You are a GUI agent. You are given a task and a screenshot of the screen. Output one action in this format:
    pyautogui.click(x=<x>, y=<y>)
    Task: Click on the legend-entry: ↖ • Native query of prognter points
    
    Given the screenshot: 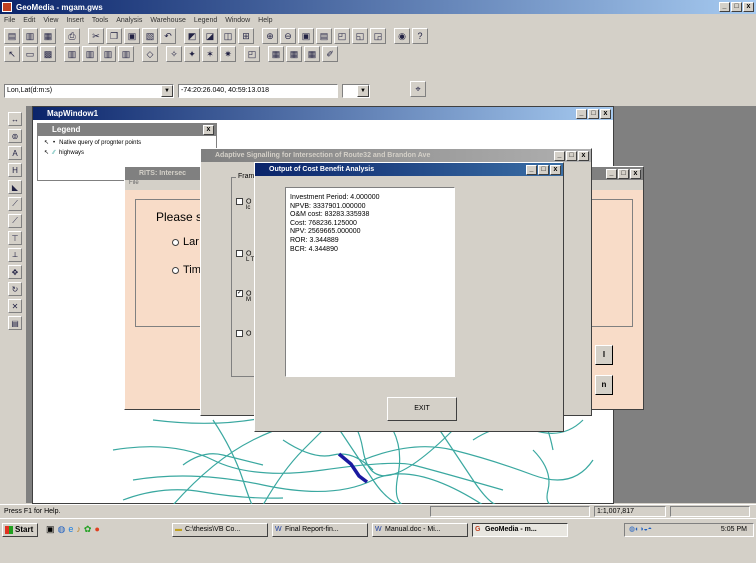 What is the action you would take?
    pyautogui.click(x=127, y=143)
    